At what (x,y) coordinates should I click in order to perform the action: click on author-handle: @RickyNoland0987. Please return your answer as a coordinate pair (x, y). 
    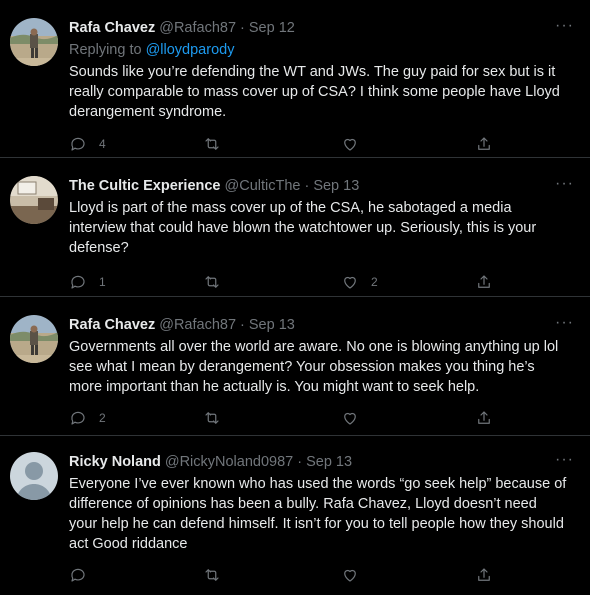
    Looking at the image, I should click on (229, 462).